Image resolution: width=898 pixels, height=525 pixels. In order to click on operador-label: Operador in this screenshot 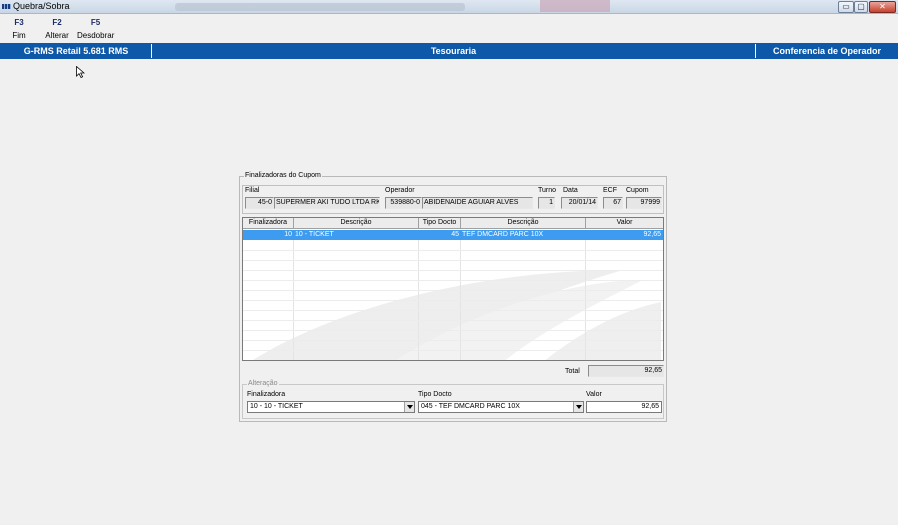, I will do `click(400, 190)`.